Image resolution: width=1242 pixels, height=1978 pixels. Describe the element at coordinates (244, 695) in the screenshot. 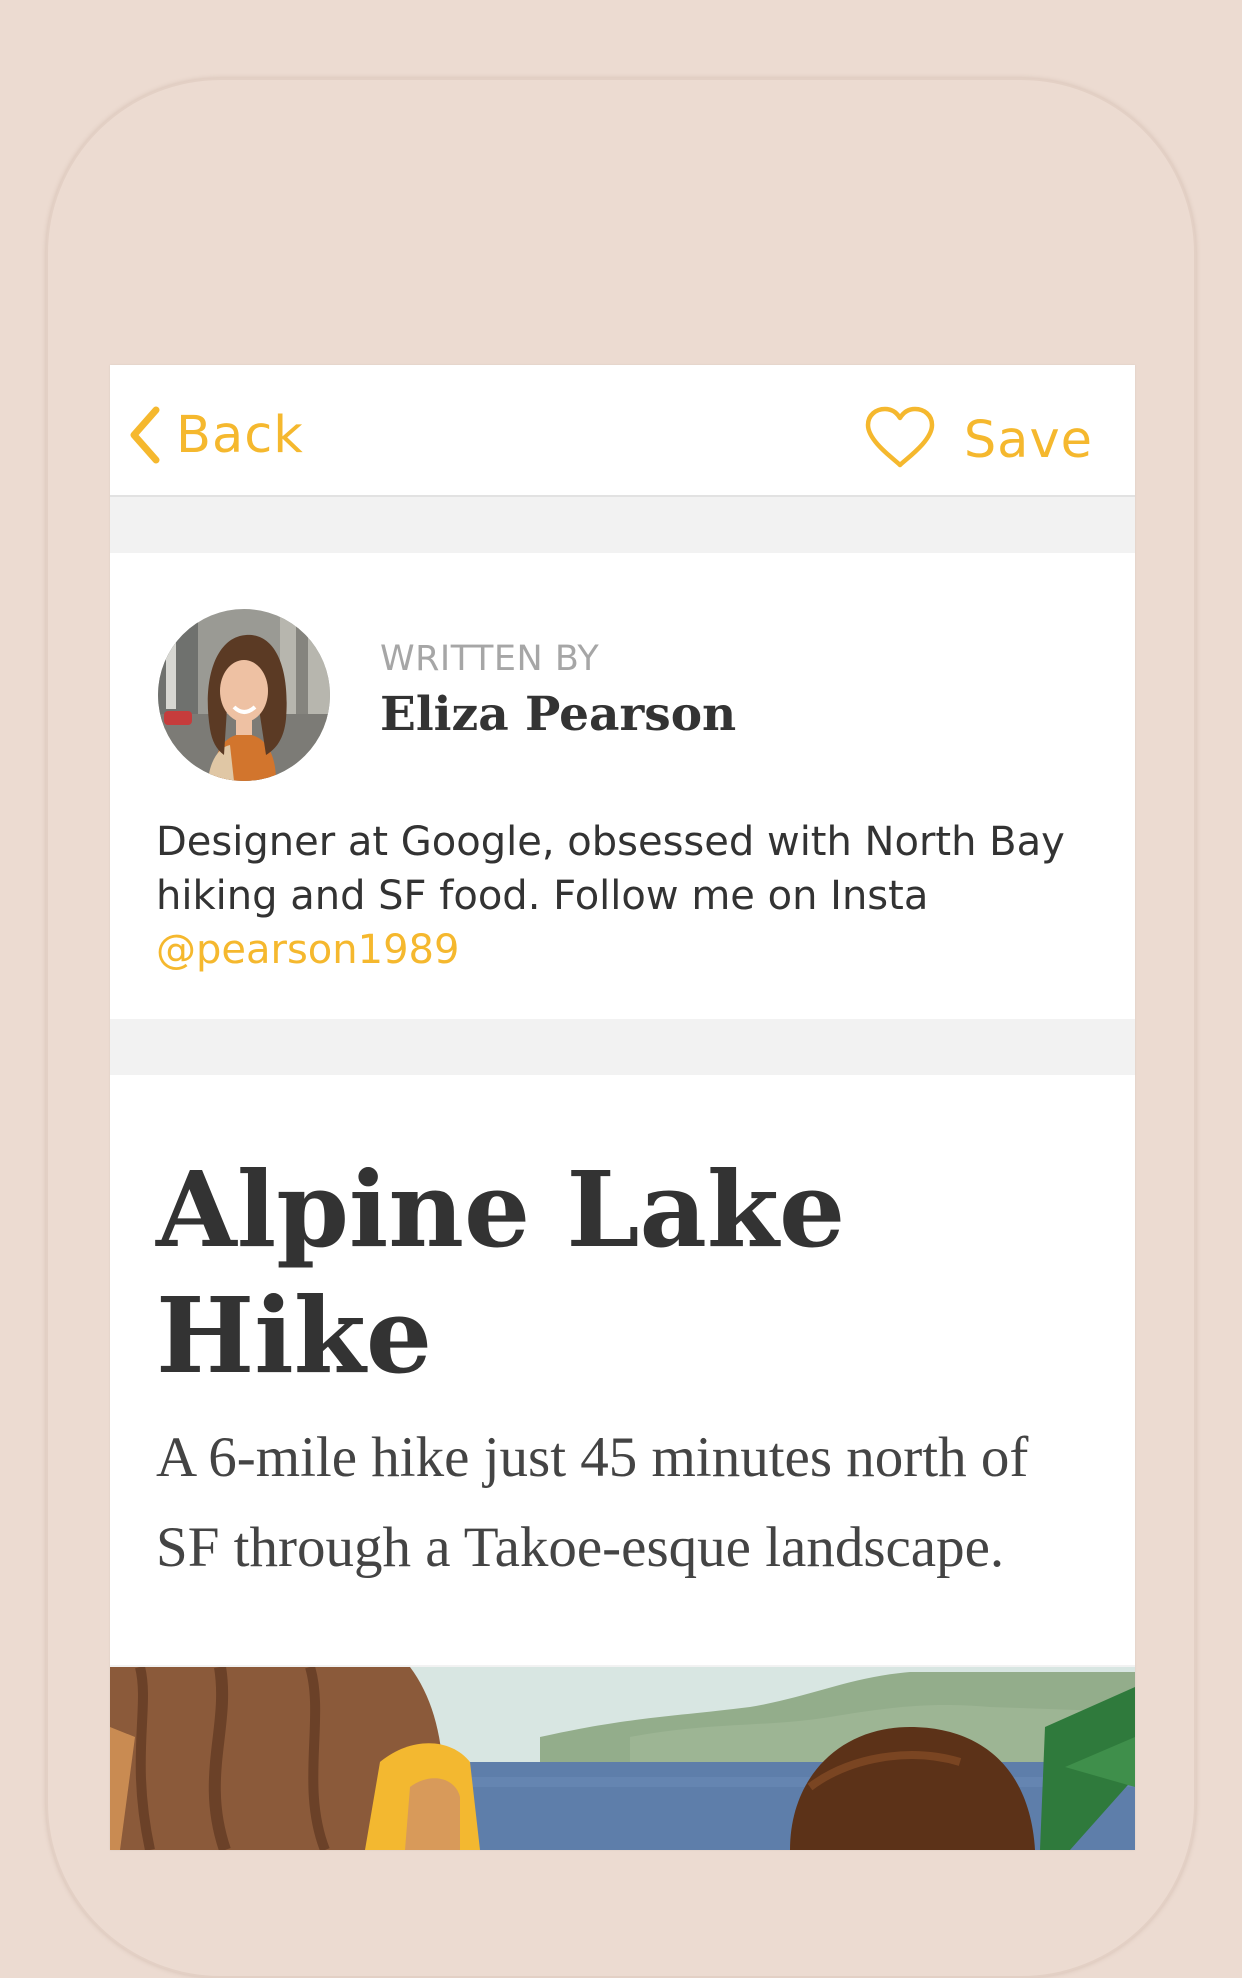

I see `author-avatar` at that location.